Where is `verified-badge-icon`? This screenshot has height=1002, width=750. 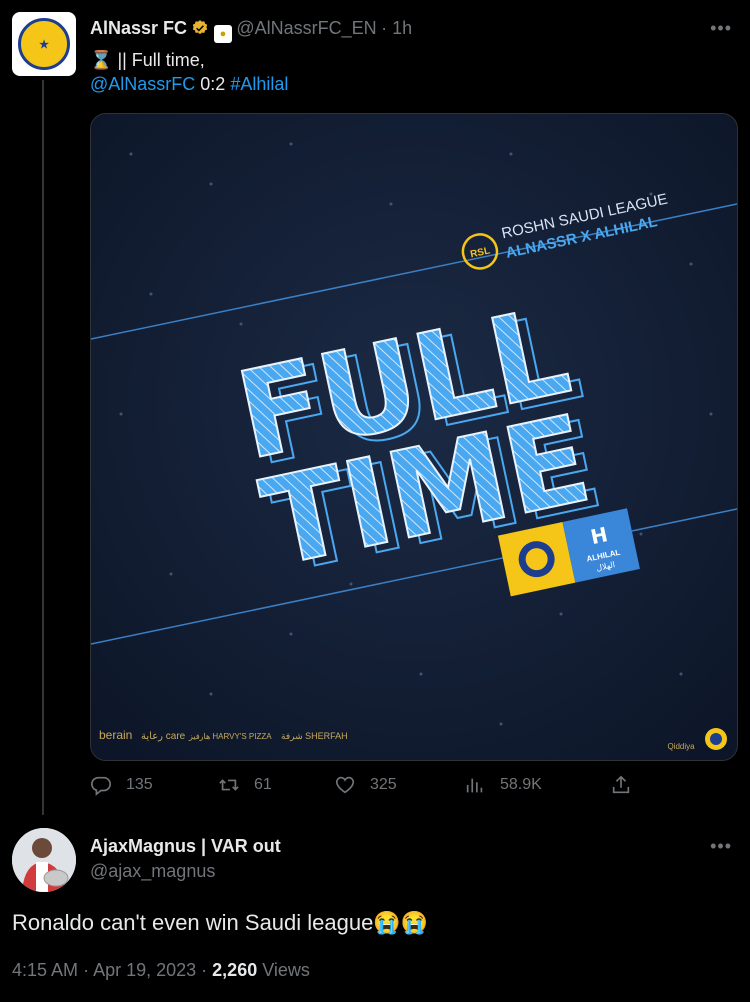
verified-badge-icon is located at coordinates (200, 27).